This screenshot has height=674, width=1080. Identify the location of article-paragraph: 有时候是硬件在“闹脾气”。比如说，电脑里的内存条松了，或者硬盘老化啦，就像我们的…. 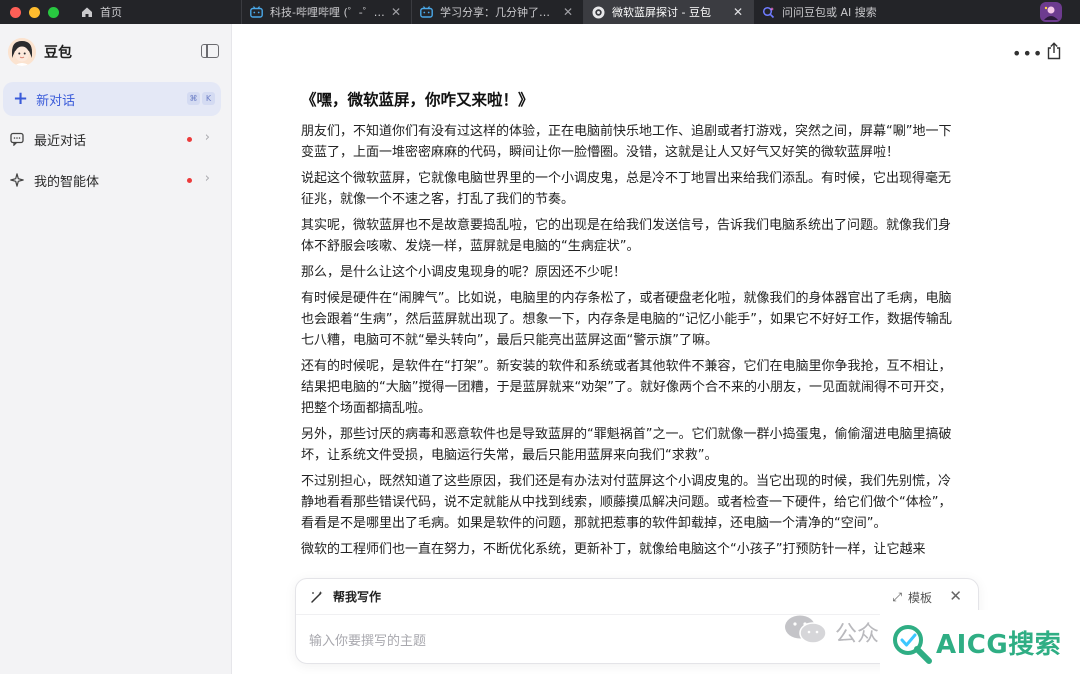
(626, 319).